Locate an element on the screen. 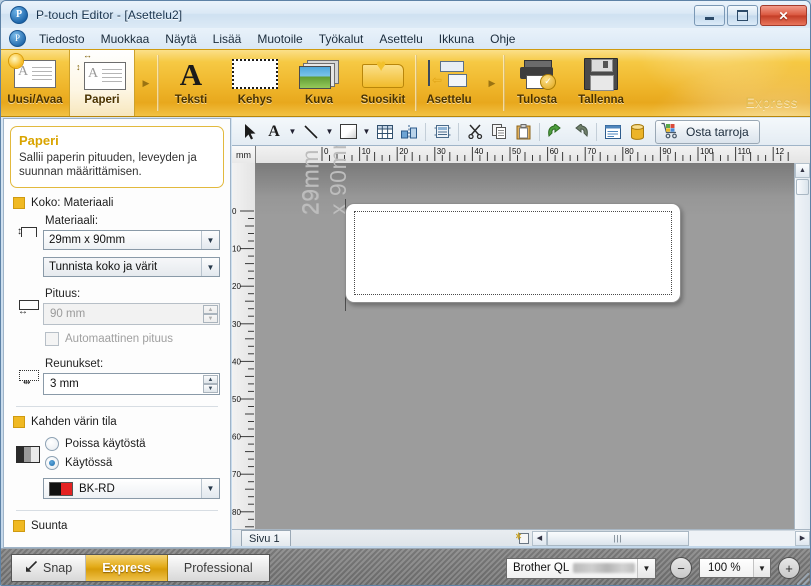 Image resolution: width=811 pixels, height=586 pixels. mode-button-snap: Snap is located at coordinates (49, 568).